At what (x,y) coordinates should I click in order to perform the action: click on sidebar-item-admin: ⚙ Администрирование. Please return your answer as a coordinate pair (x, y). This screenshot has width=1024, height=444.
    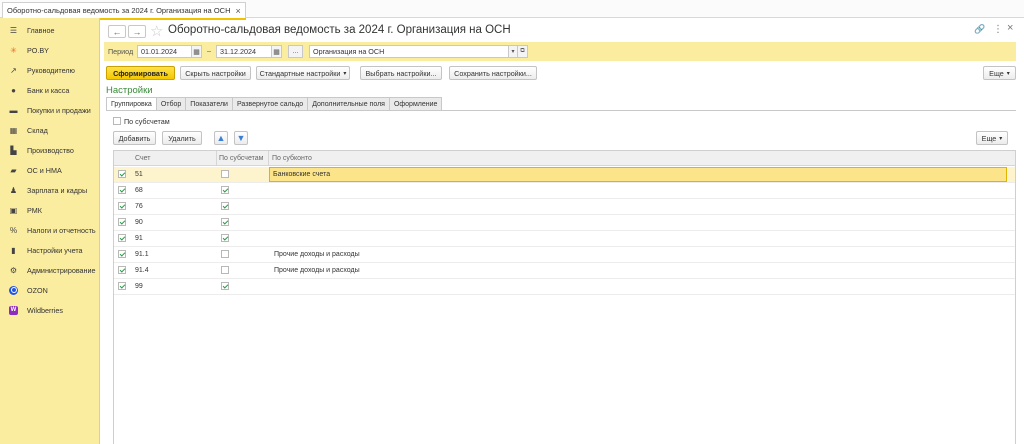
    Looking at the image, I should click on (50, 270).